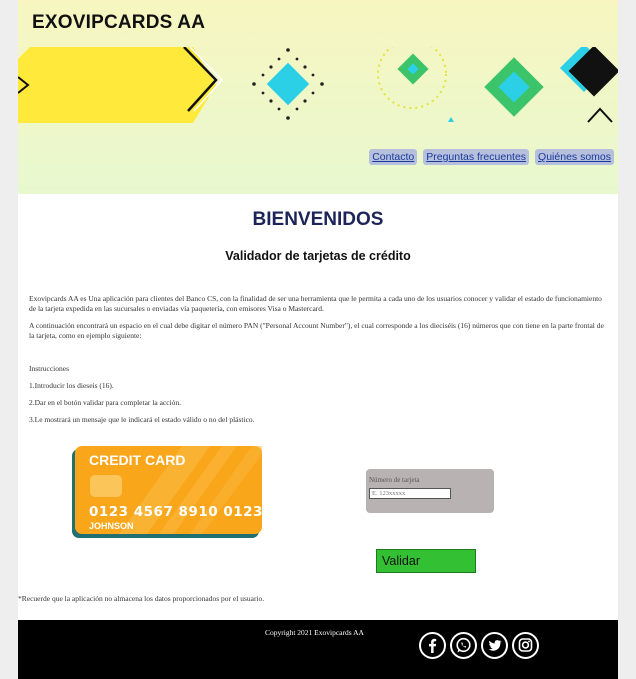 This screenshot has width=636, height=679. What do you see at coordinates (432, 645) in the screenshot?
I see `facebook-icon` at bounding box center [432, 645].